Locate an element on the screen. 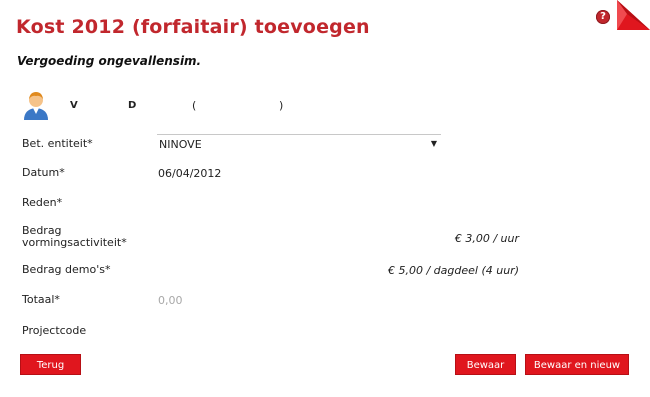 The height and width of the screenshot is (397, 650). total-label: Totaal* is located at coordinates (41, 299).